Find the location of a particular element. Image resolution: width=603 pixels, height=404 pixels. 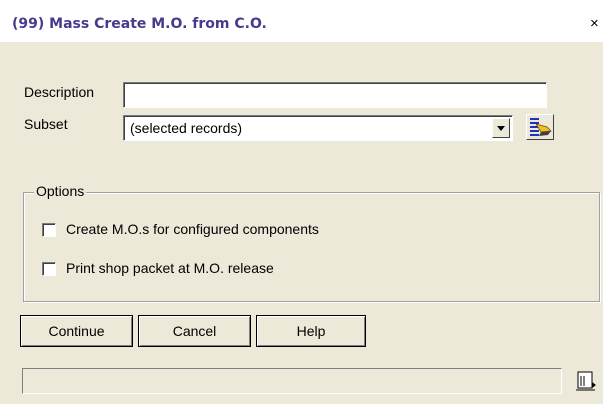

subset-picker-button is located at coordinates (540, 127).